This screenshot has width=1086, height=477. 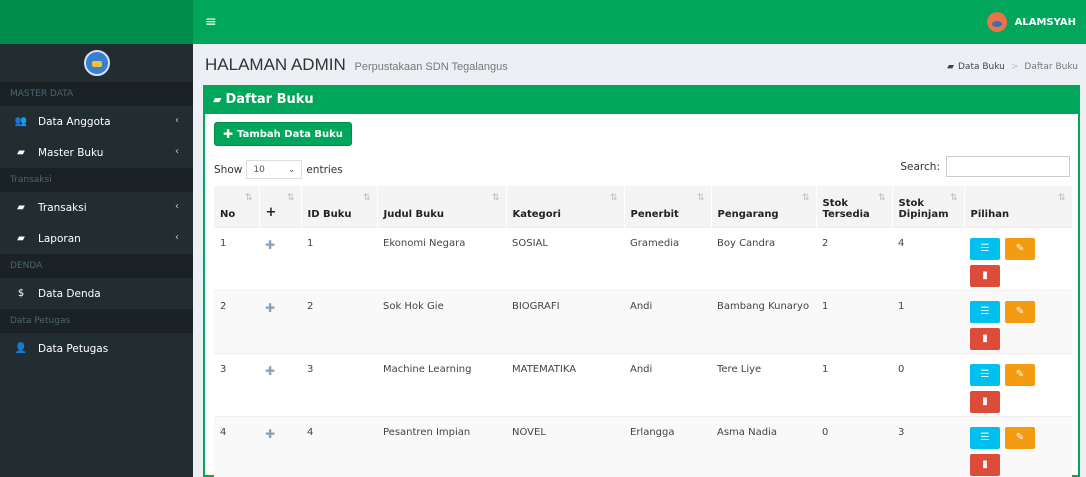 I want to click on cell-penerbit: Erlangga, so click(x=667, y=446).